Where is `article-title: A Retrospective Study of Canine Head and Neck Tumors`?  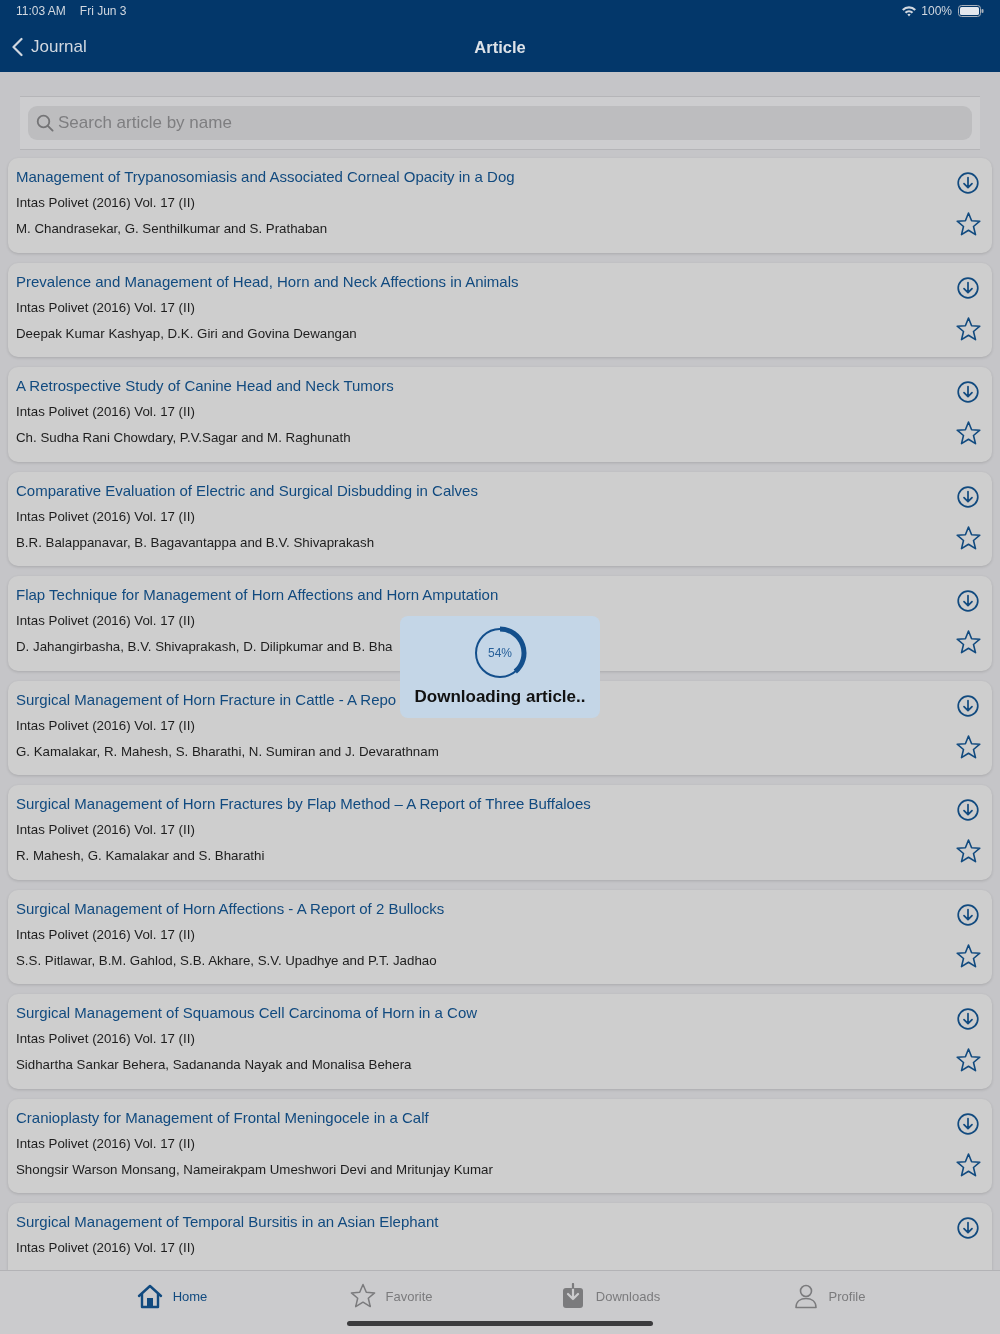
article-title: A Retrospective Study of Canine Head and Neck Tumors is located at coordinates (205, 386).